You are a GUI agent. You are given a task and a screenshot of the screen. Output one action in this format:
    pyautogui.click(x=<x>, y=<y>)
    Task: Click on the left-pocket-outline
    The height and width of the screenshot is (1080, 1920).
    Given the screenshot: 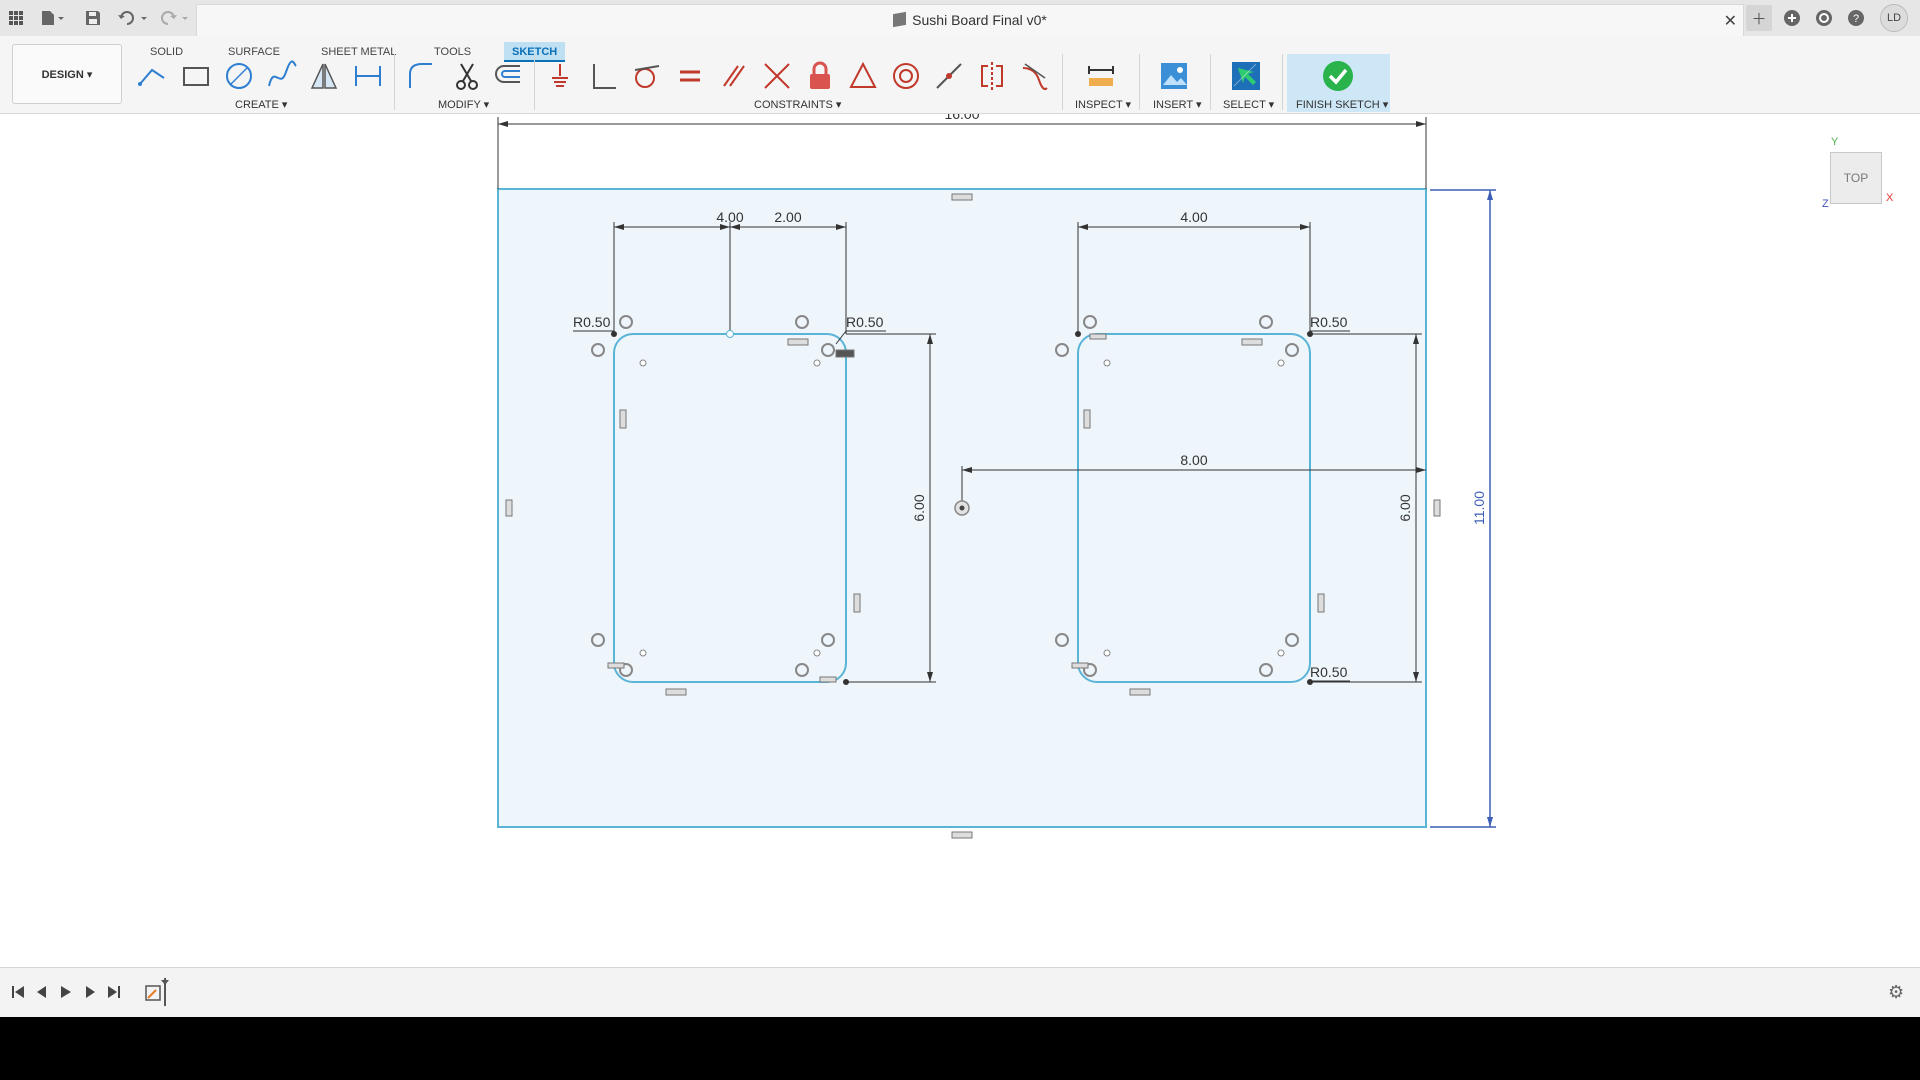 What is the action you would take?
    pyautogui.click(x=730, y=508)
    